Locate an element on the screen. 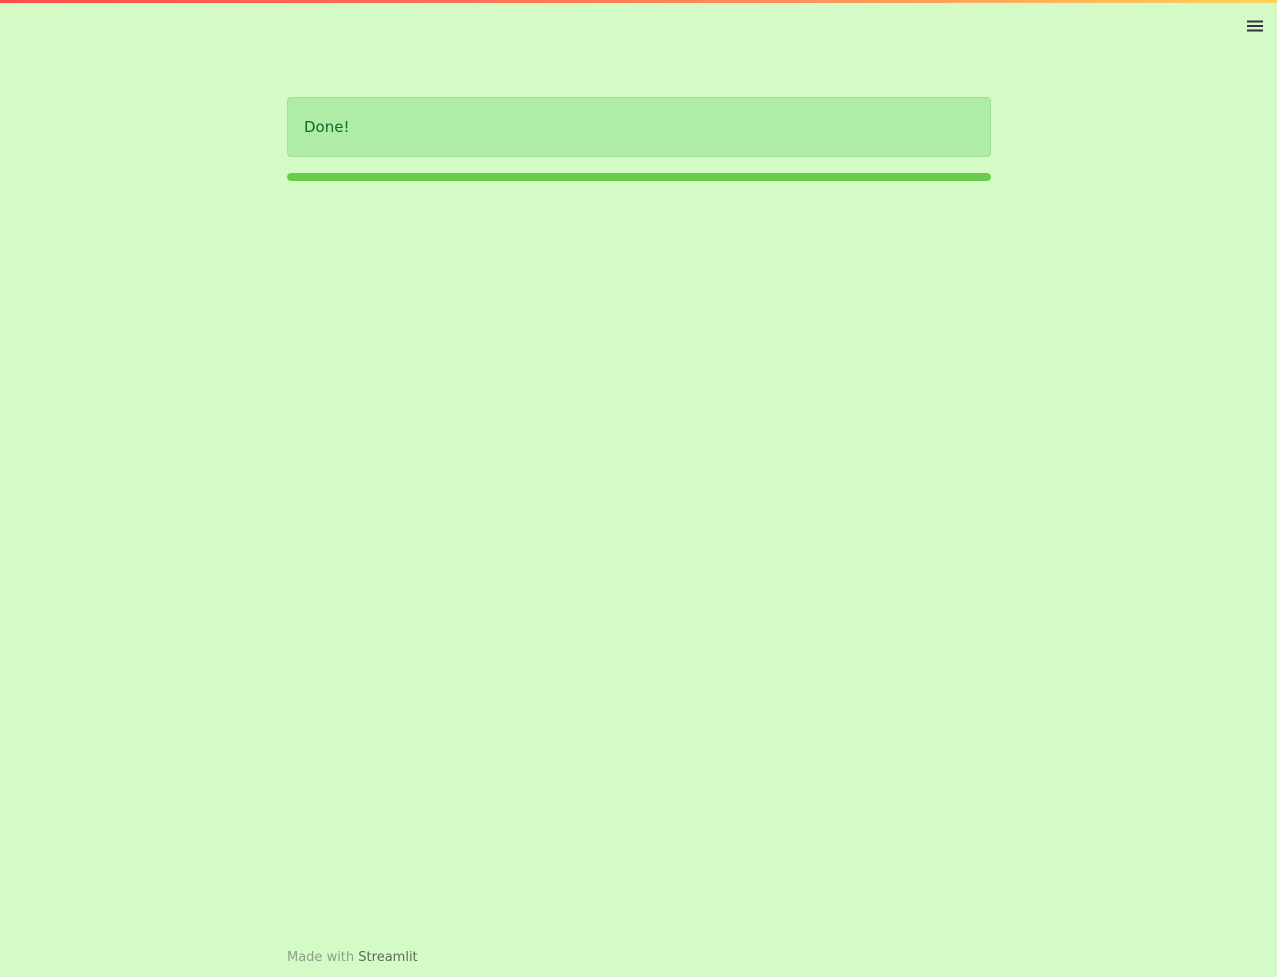 Image resolution: width=1277 pixels, height=977 pixels. footer-prefix: Made with is located at coordinates (321, 957).